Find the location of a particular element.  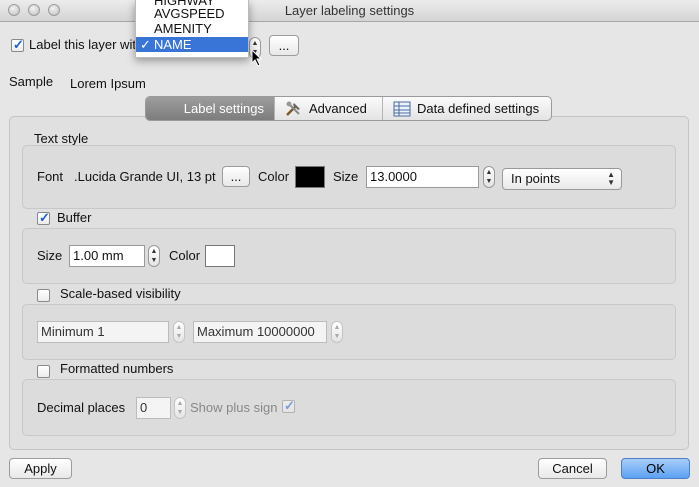

minimum-scale-stepper: ▲ ▼ is located at coordinates (179, 332).